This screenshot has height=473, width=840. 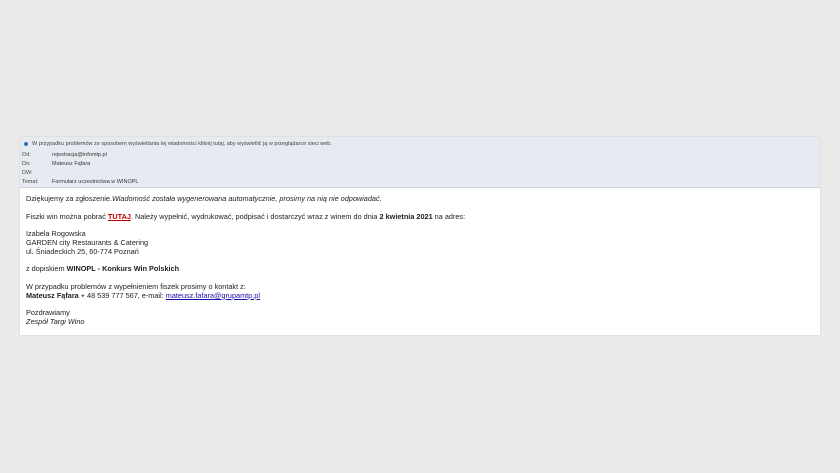 I want to click on address-company: GARDEN city Restaurants & Catering, so click(x=87, y=242).